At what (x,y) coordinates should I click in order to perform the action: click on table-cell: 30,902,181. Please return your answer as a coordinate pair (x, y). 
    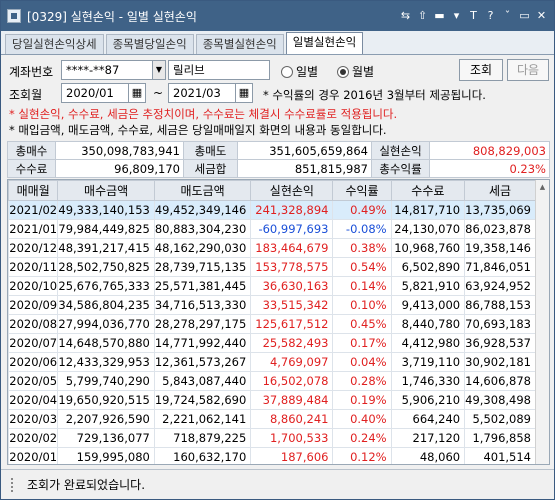
    Looking at the image, I should click on (500, 362).